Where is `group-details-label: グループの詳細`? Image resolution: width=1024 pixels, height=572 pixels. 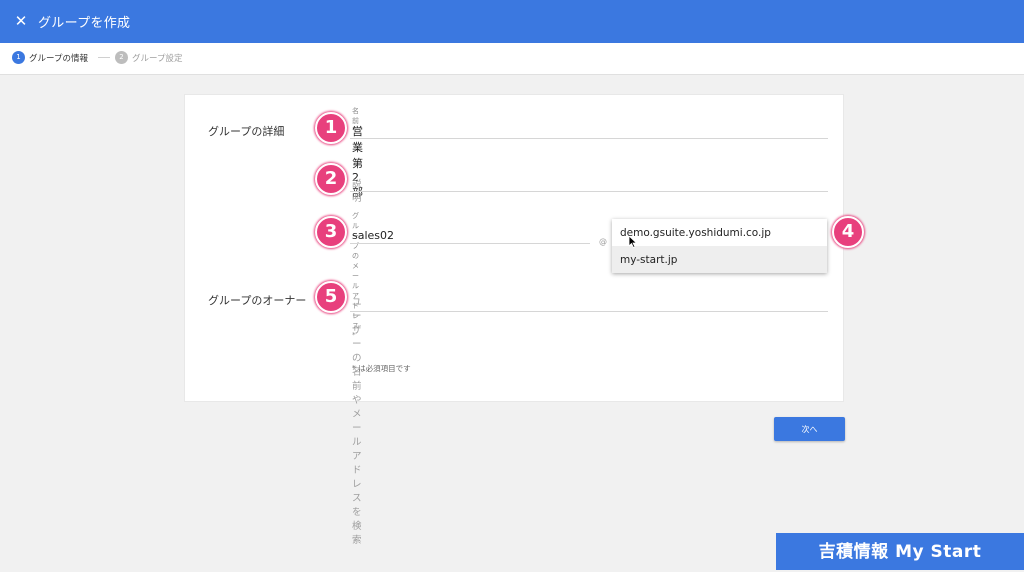
group-details-label: グループの詳細 is located at coordinates (246, 131).